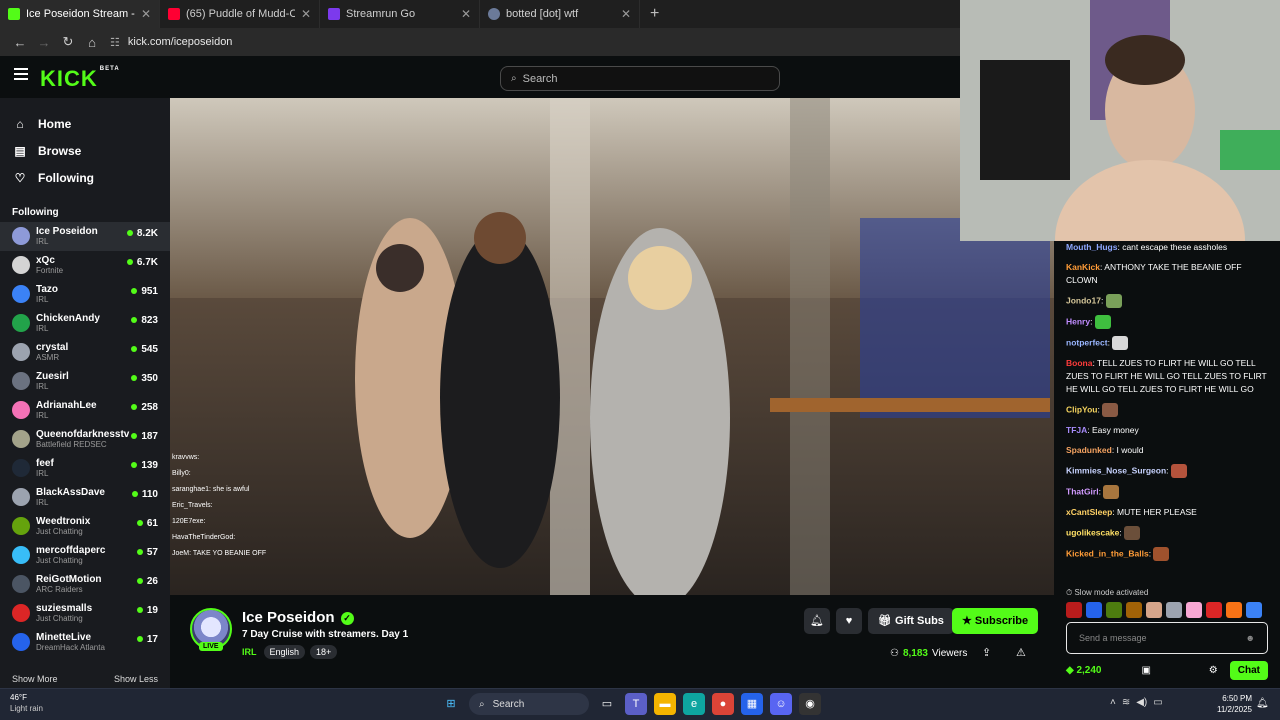  What do you see at coordinates (85, 381) in the screenshot?
I see `sidebar-channel: Zuesirl IRL 350` at bounding box center [85, 381].